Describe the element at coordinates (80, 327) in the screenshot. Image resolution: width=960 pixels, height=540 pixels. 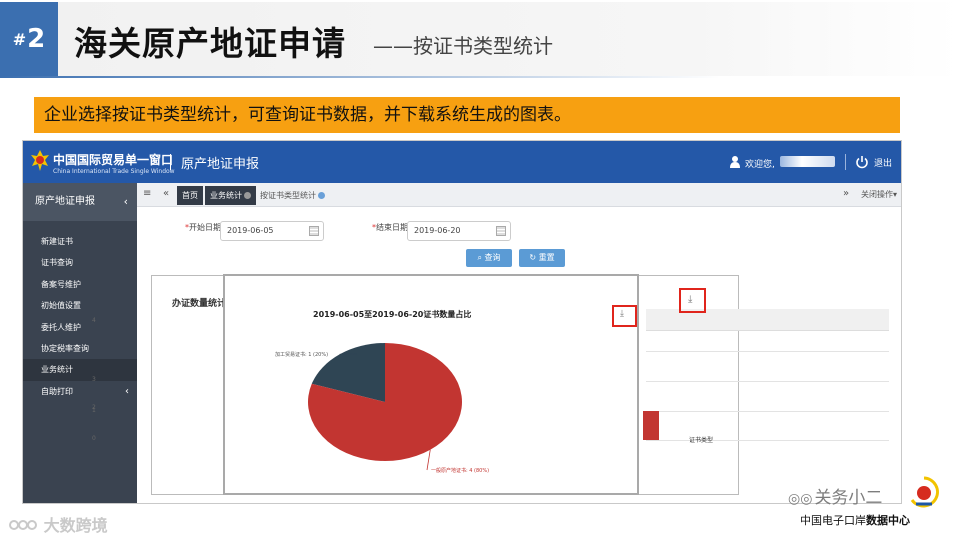
I see `sidebar-item-principal-maintain: 委托人维护` at that location.